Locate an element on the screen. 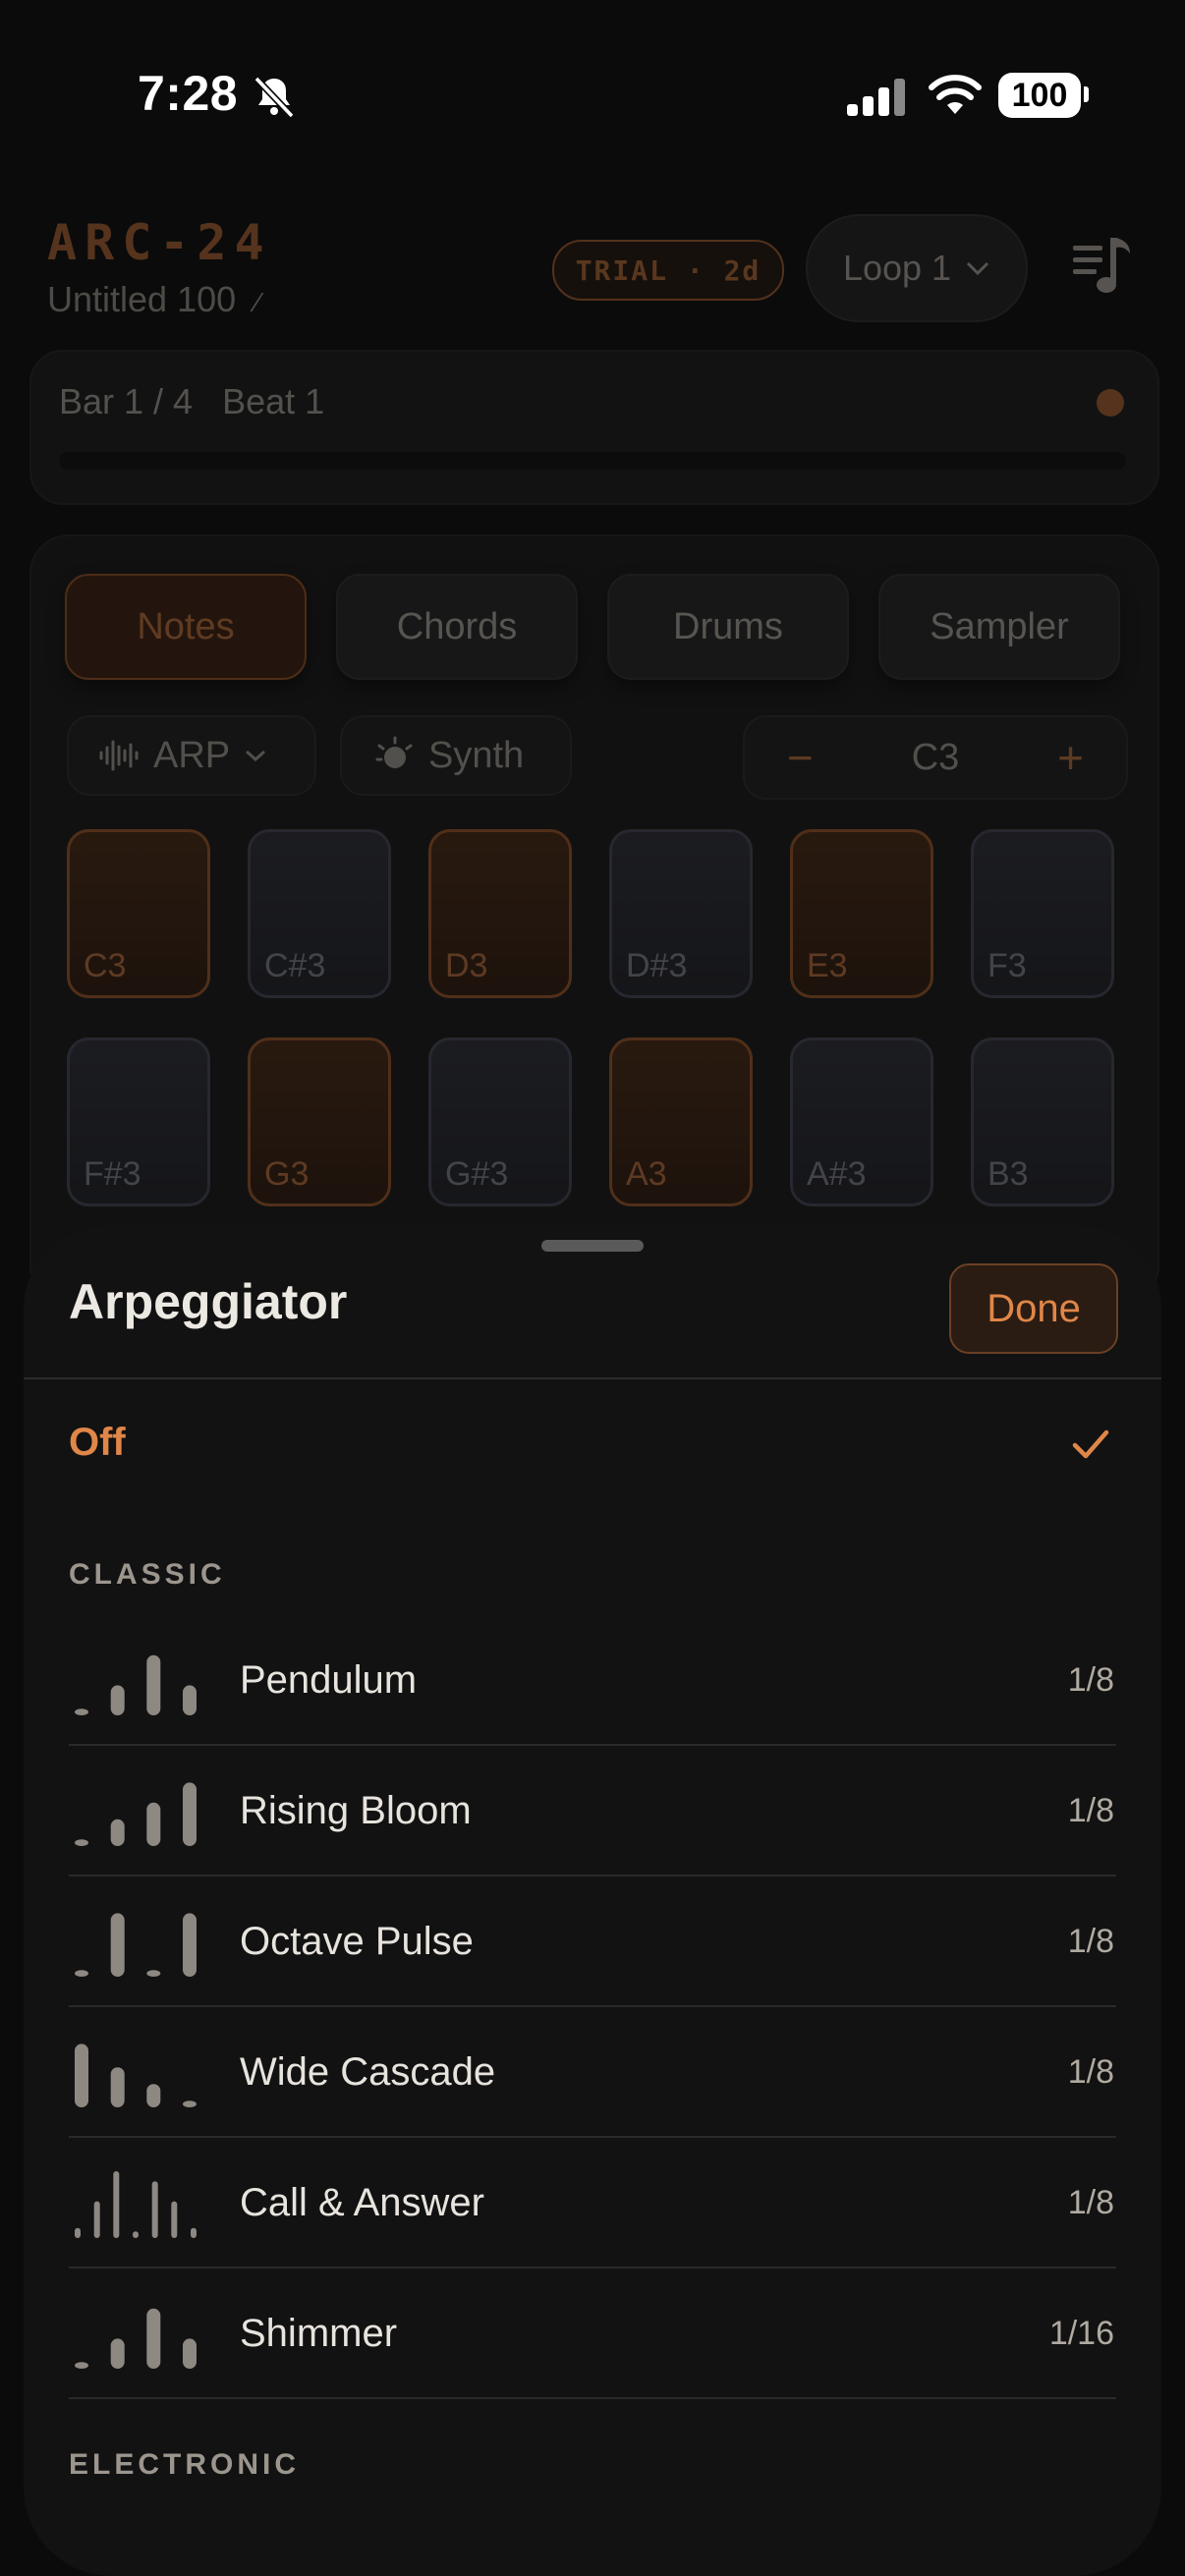 This screenshot has width=1185, height=2576. row-divider is located at coordinates (592, 2398).